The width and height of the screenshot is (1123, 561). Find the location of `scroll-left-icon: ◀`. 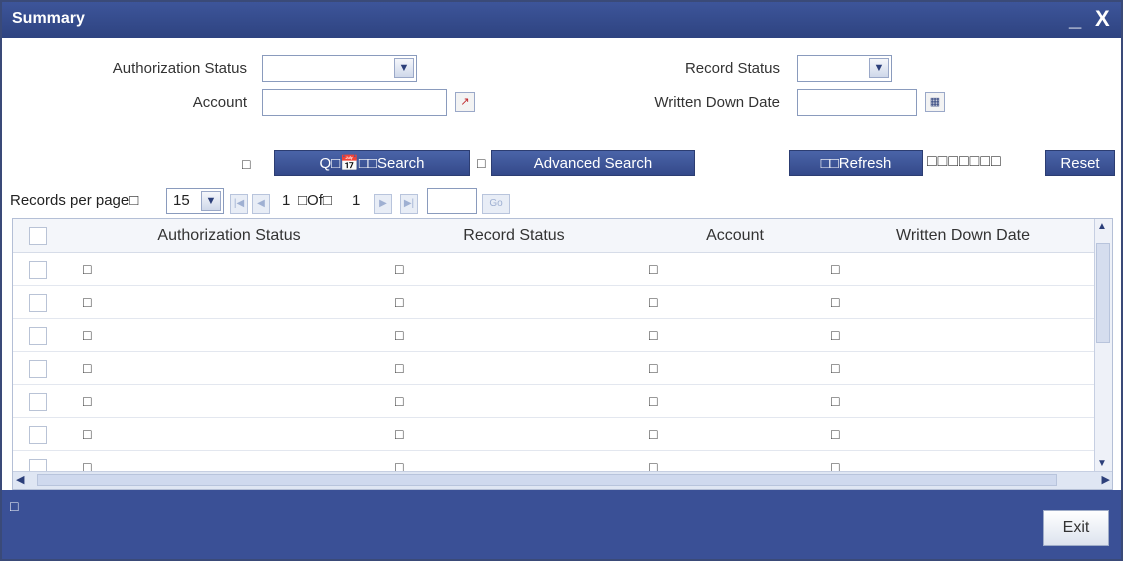

scroll-left-icon: ◀ is located at coordinates (20, 479).